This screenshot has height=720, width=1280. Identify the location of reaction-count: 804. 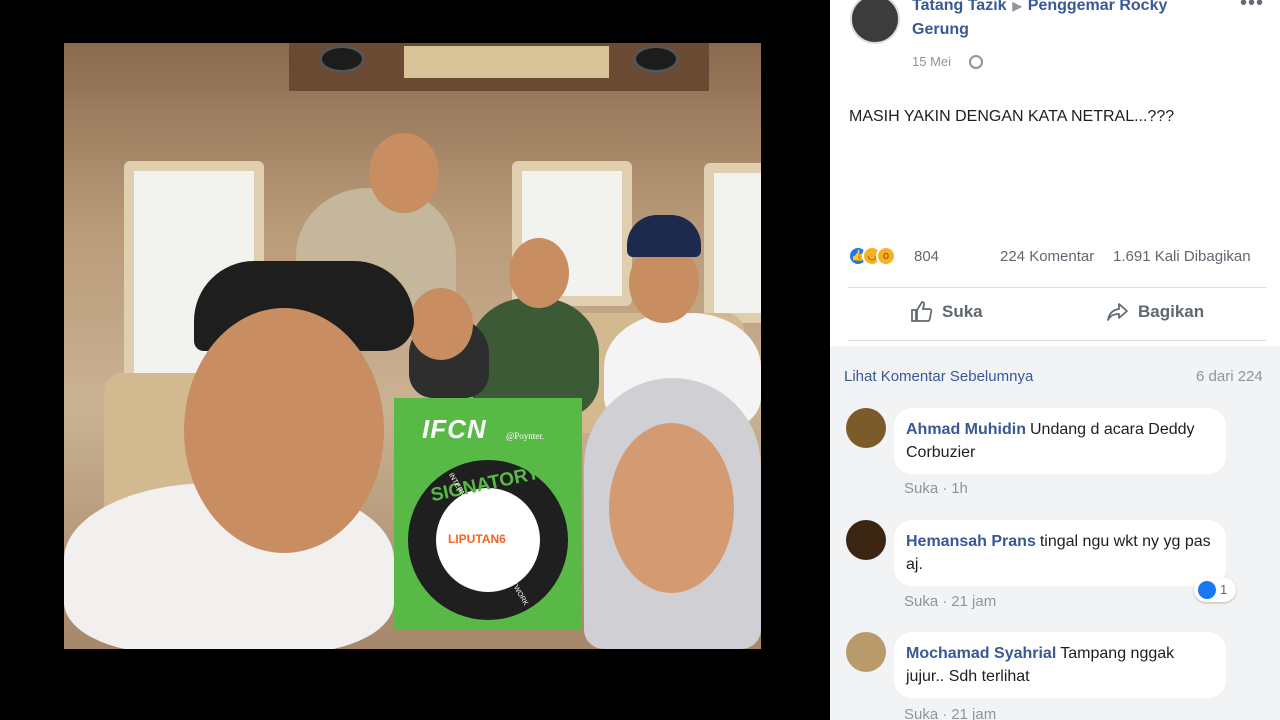
(926, 256).